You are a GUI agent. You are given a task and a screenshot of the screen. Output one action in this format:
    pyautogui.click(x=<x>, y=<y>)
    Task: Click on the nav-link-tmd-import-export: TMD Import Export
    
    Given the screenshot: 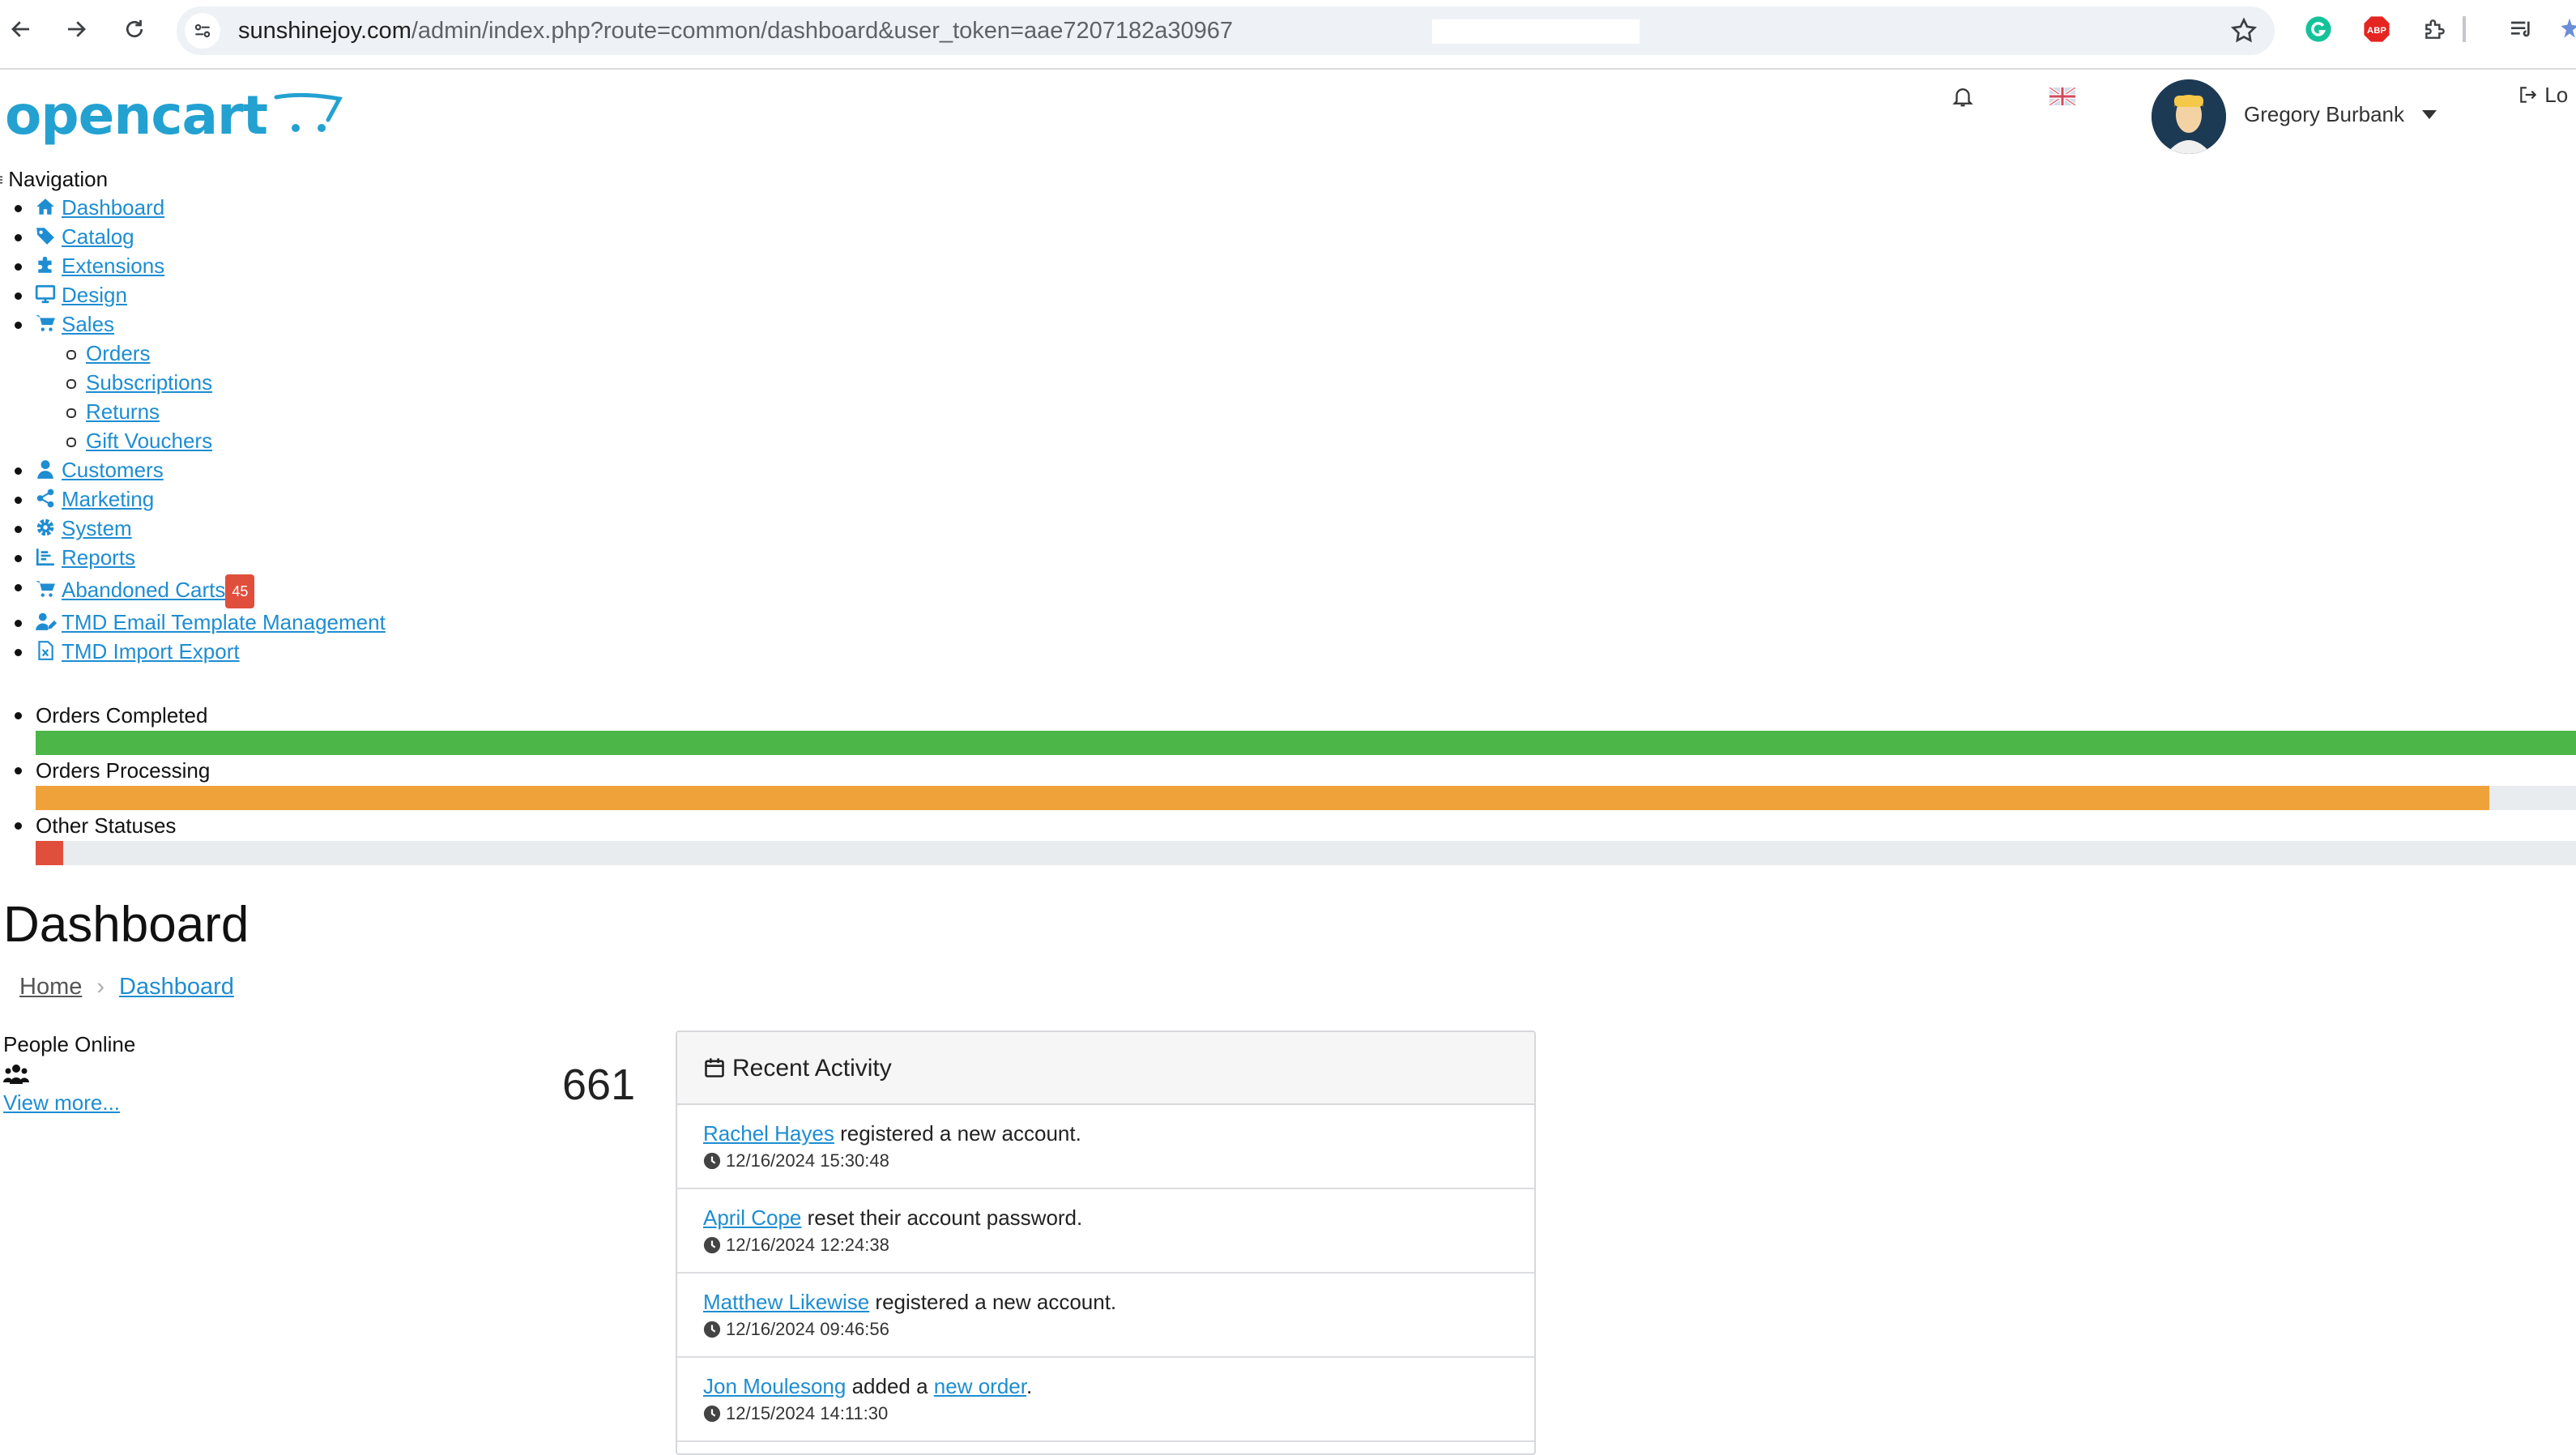 What is the action you would take?
    pyautogui.click(x=137, y=651)
    